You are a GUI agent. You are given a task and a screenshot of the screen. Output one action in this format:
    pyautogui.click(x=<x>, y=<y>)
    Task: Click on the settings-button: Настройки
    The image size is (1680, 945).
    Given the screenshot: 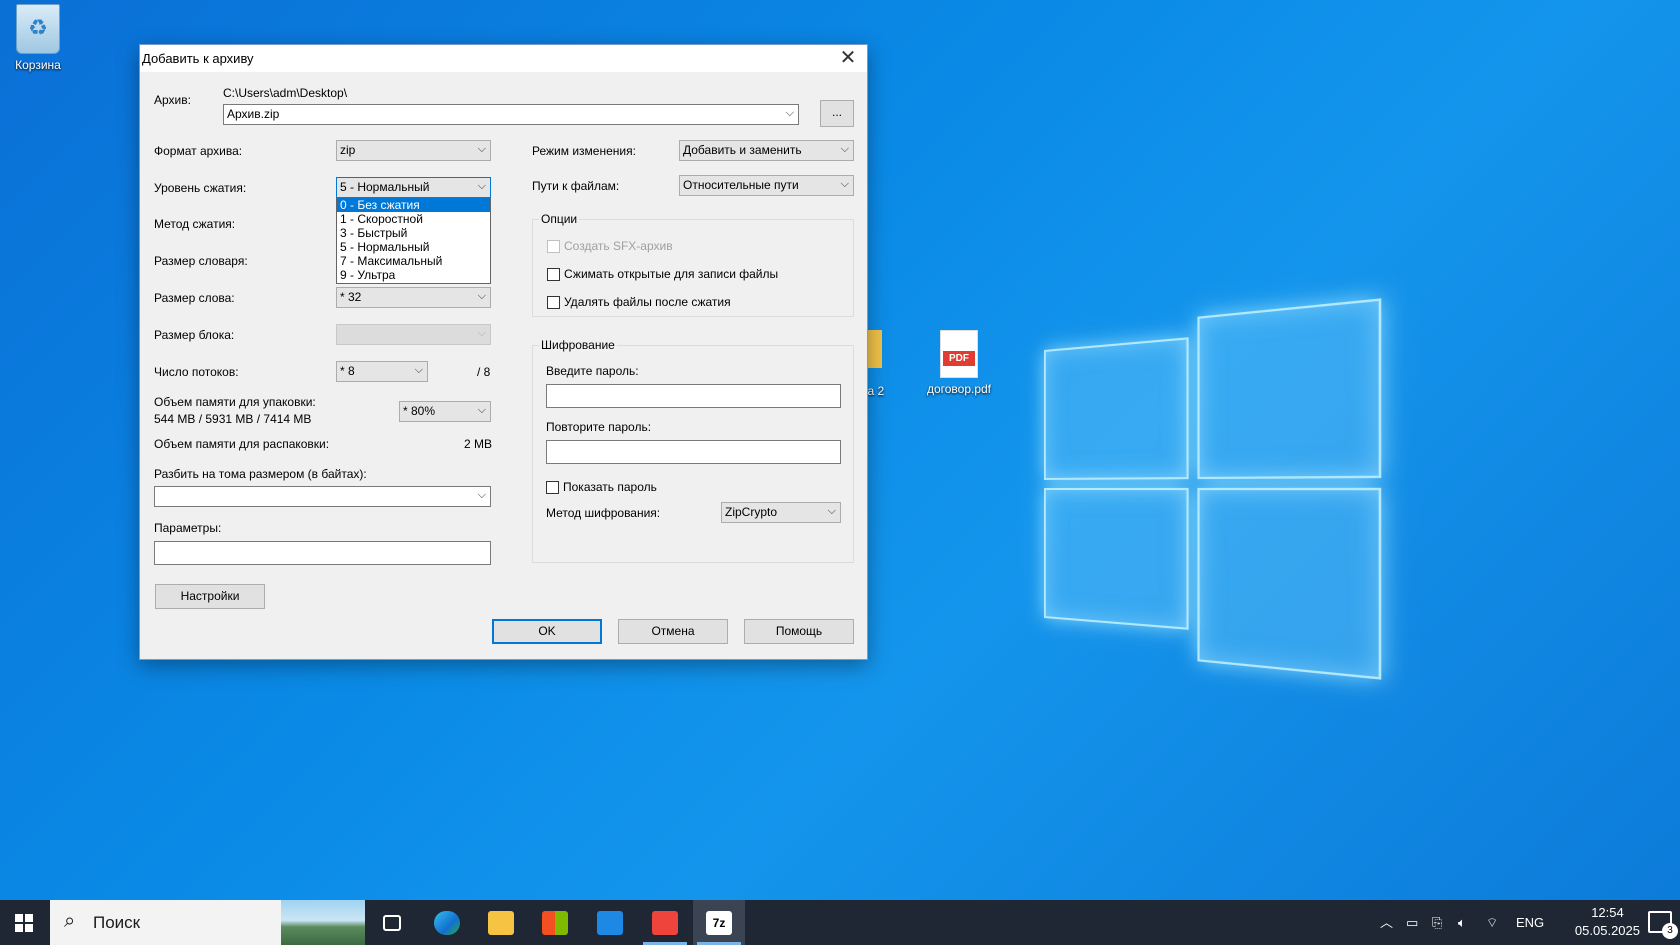 What is the action you would take?
    pyautogui.click(x=210, y=596)
    